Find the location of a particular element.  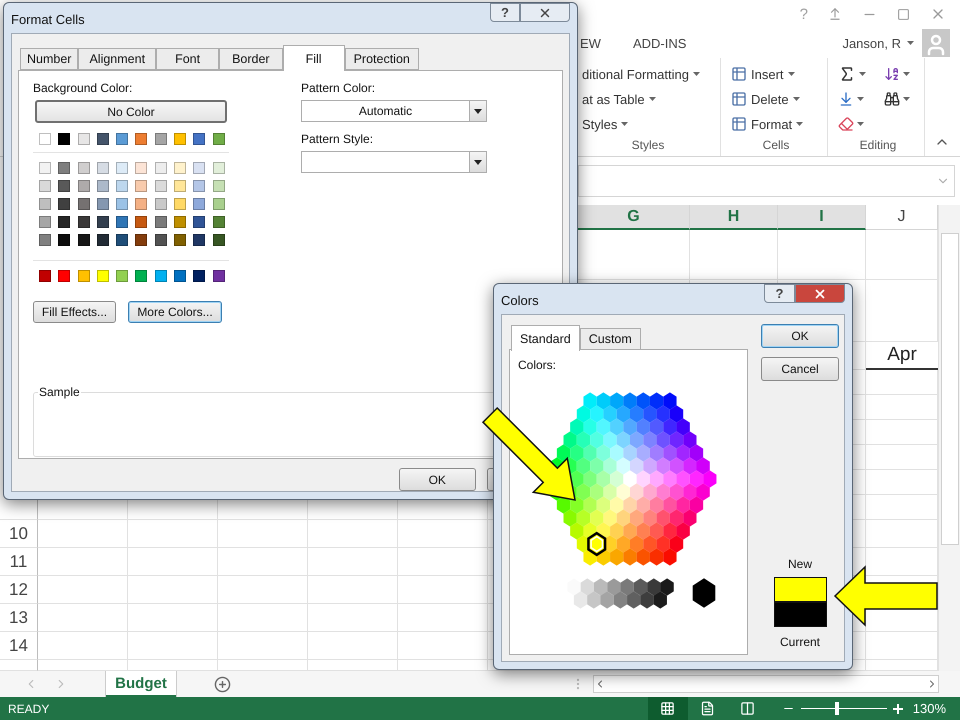

row-number: 12 is located at coordinates (19, 590).